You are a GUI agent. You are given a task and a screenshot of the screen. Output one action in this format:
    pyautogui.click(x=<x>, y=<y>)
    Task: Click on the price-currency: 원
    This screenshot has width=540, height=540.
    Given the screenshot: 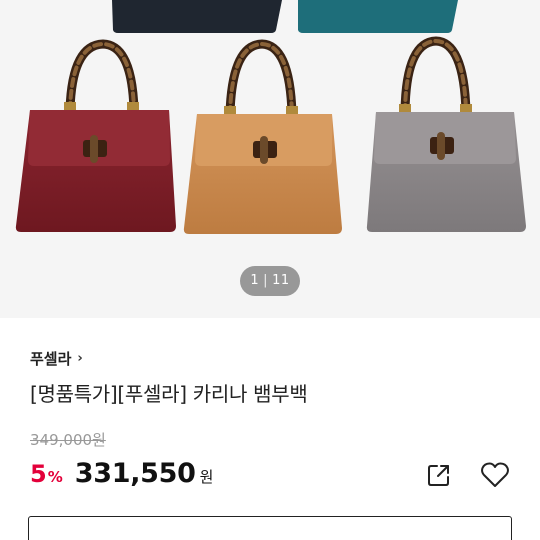 What is the action you would take?
    pyautogui.click(x=206, y=477)
    